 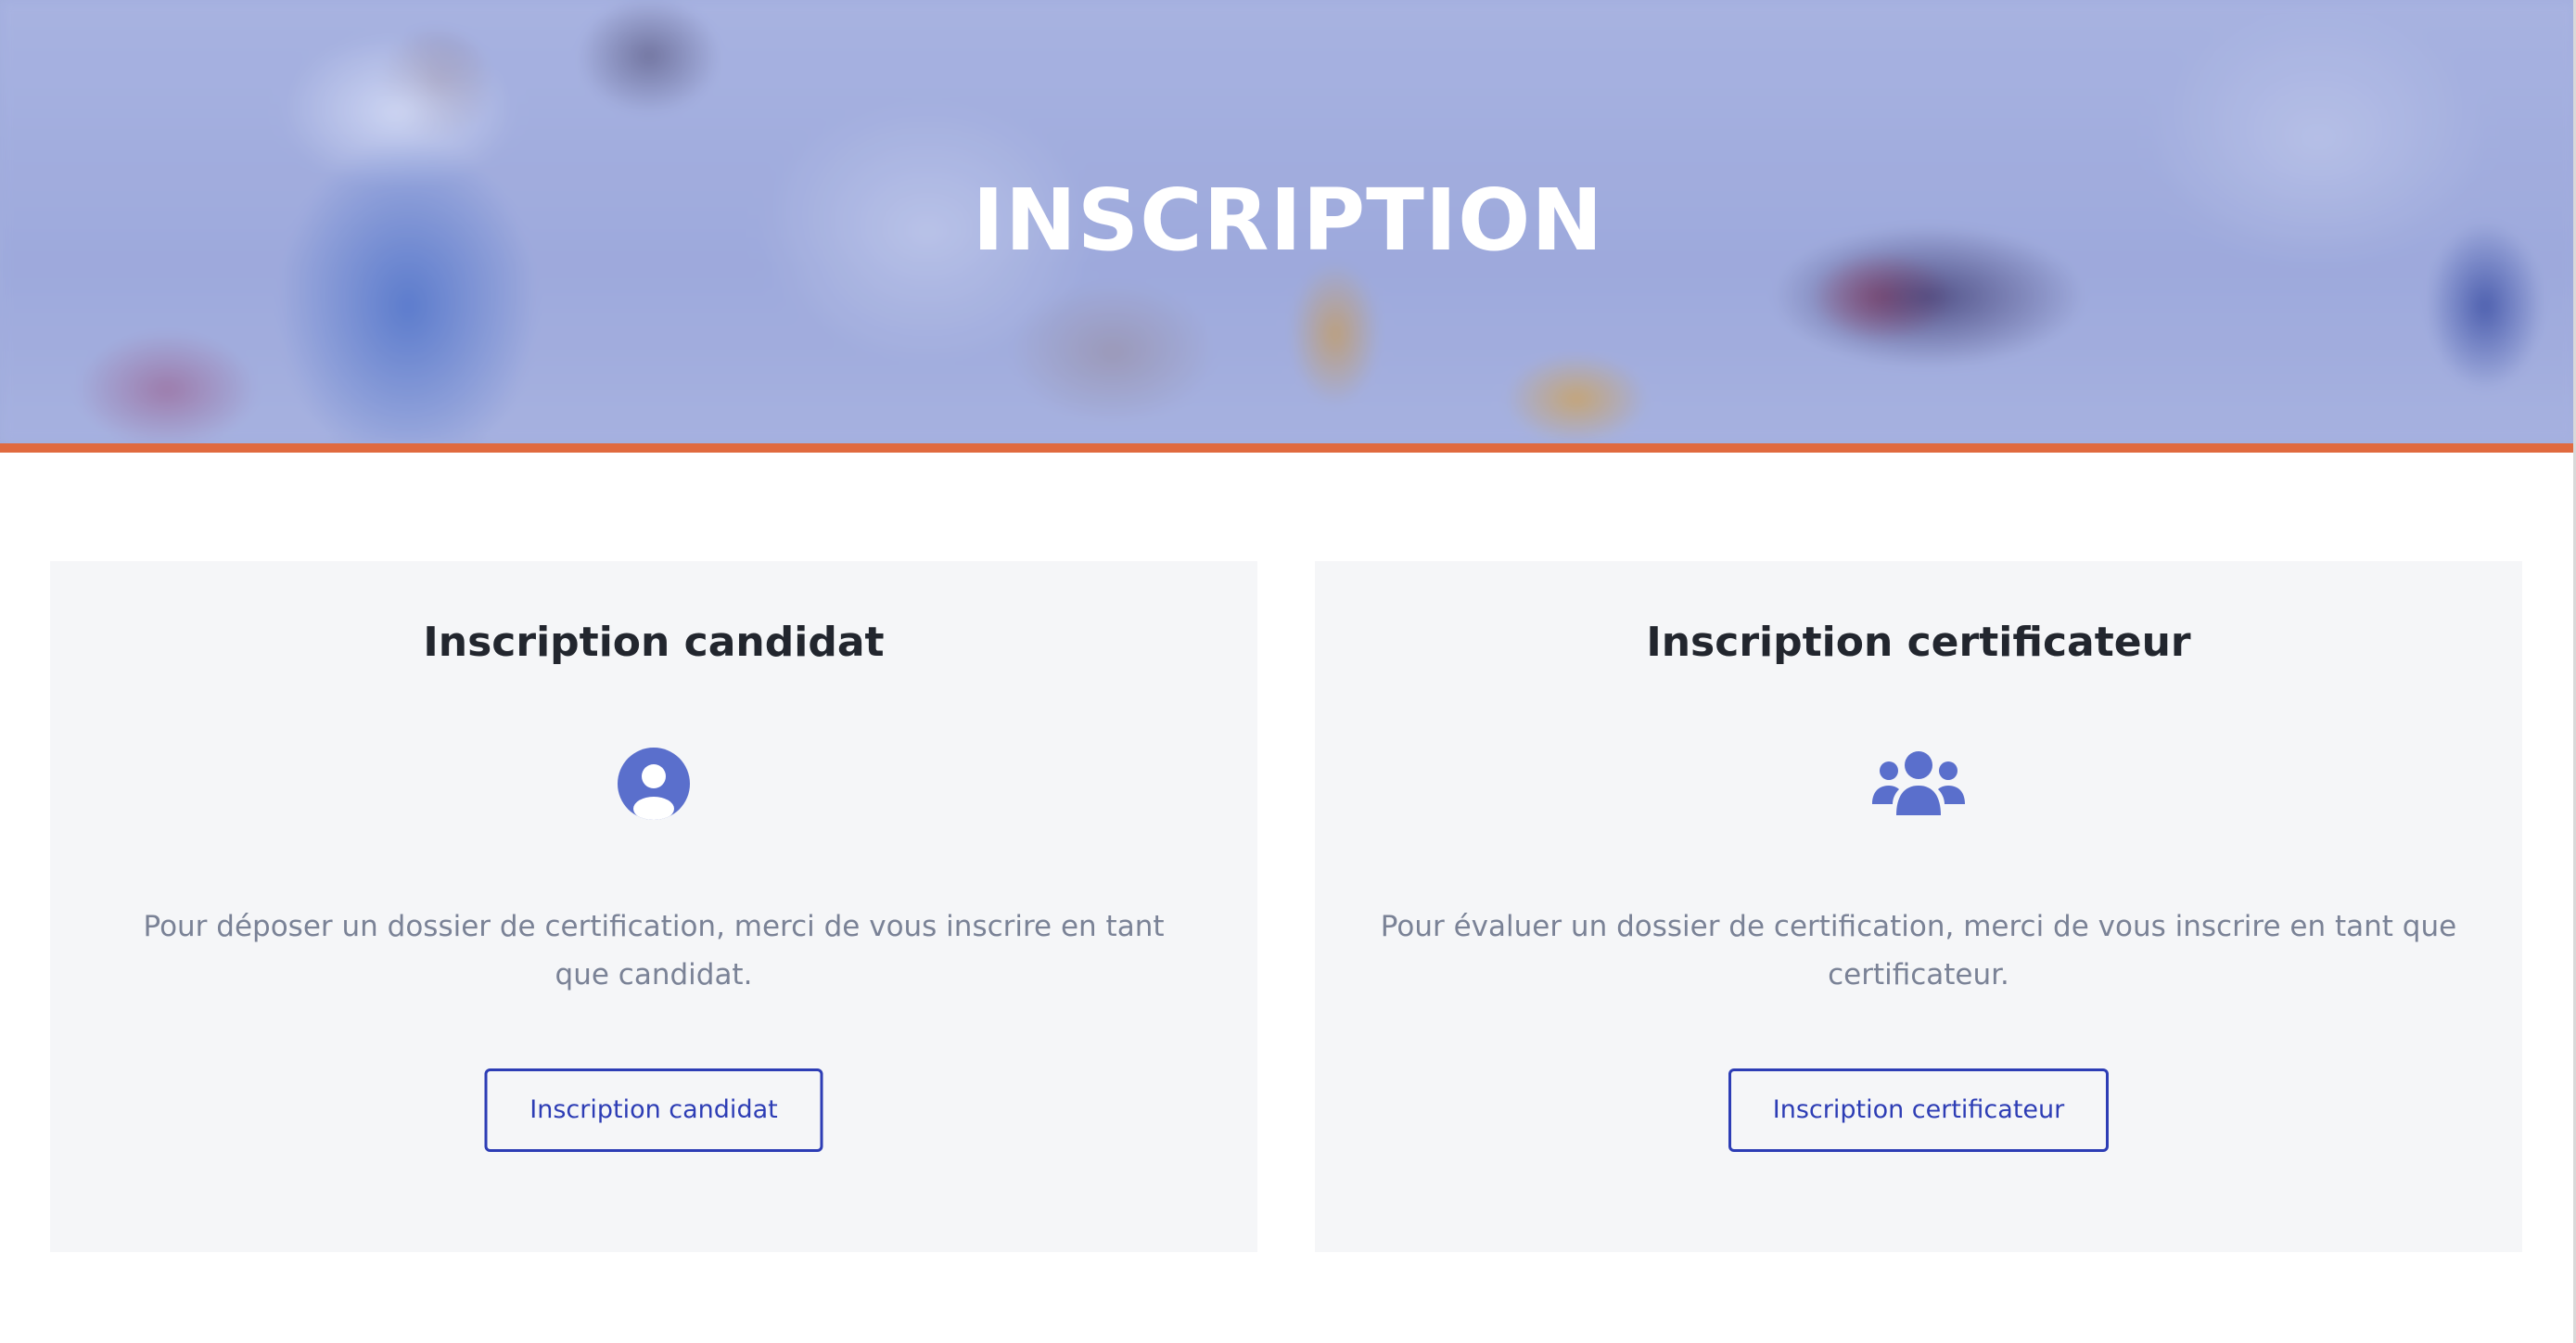 What do you see at coordinates (1288, 448) in the screenshot?
I see `hero-accent-bar` at bounding box center [1288, 448].